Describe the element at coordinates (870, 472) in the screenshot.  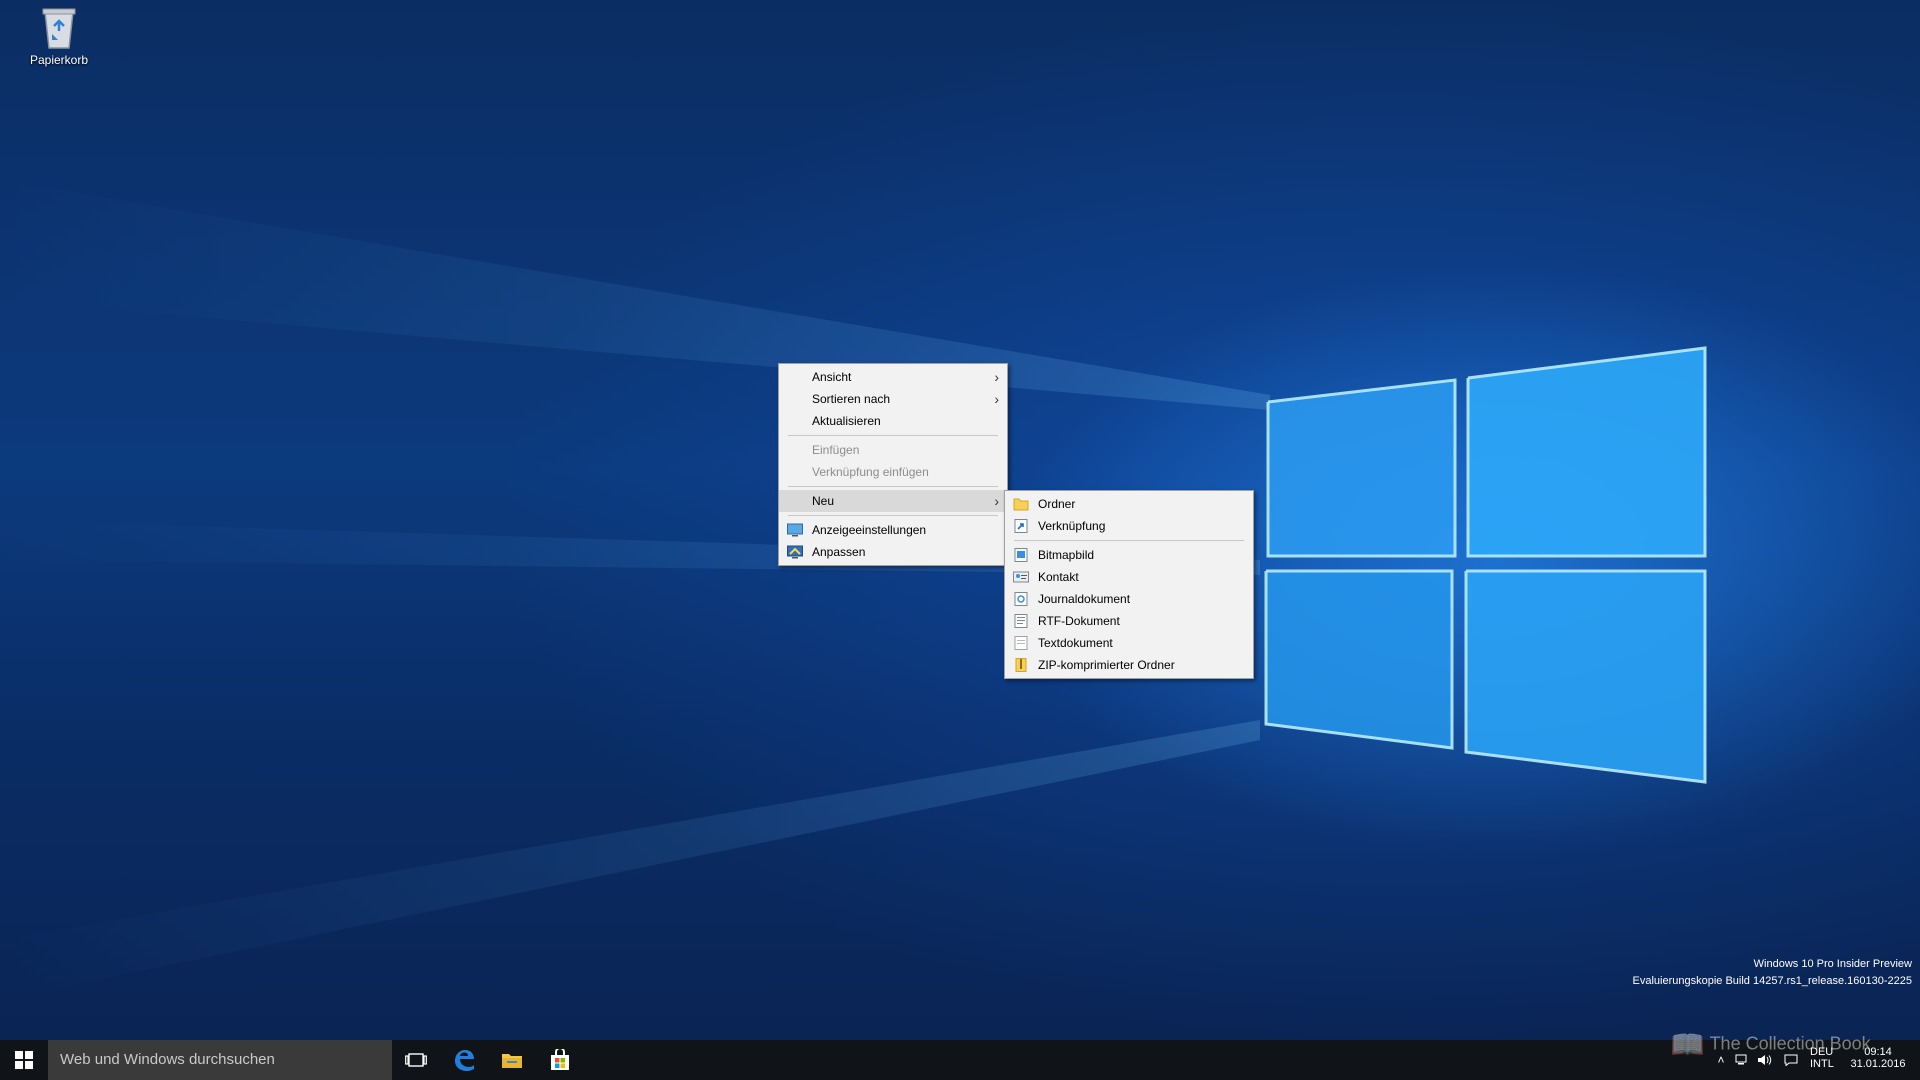
I see `menu-item-label: Verknüpfung einfügen` at that location.